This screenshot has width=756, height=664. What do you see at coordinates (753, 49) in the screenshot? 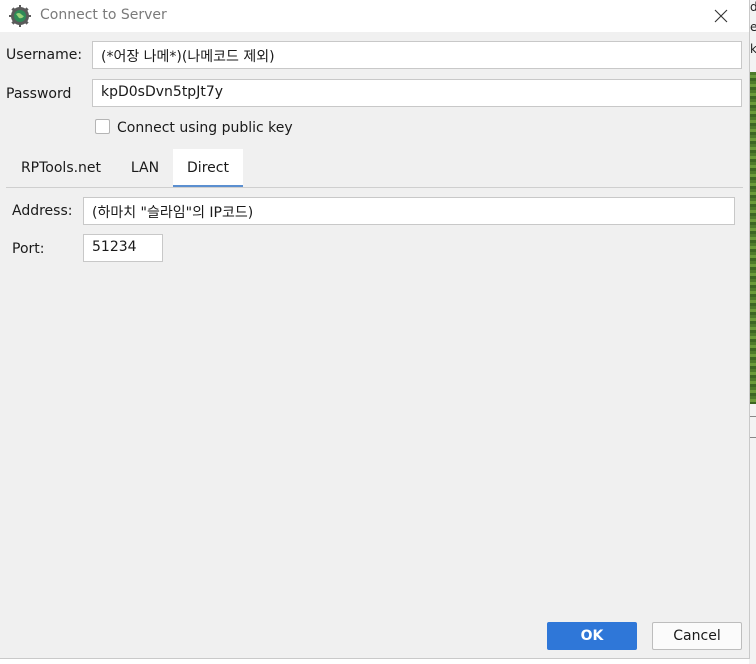
I see `background-text: k` at bounding box center [753, 49].